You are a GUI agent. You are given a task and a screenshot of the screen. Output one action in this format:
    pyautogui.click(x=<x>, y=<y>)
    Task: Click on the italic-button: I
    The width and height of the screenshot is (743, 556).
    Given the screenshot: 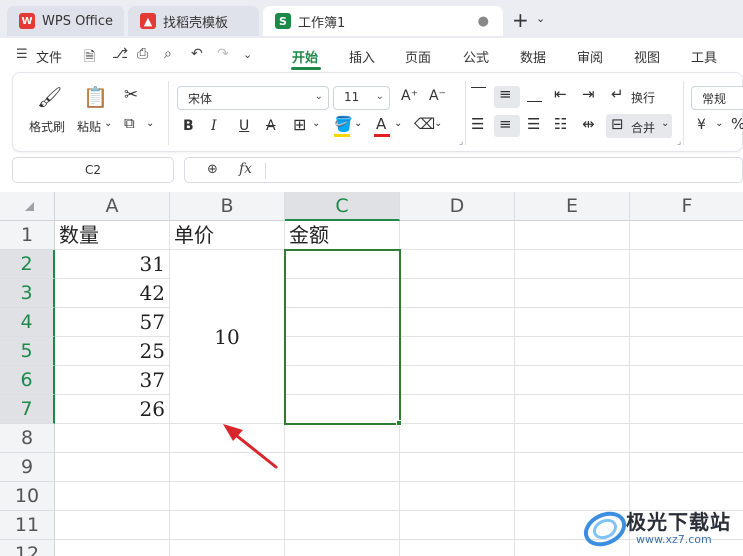 What is the action you would take?
    pyautogui.click(x=214, y=126)
    